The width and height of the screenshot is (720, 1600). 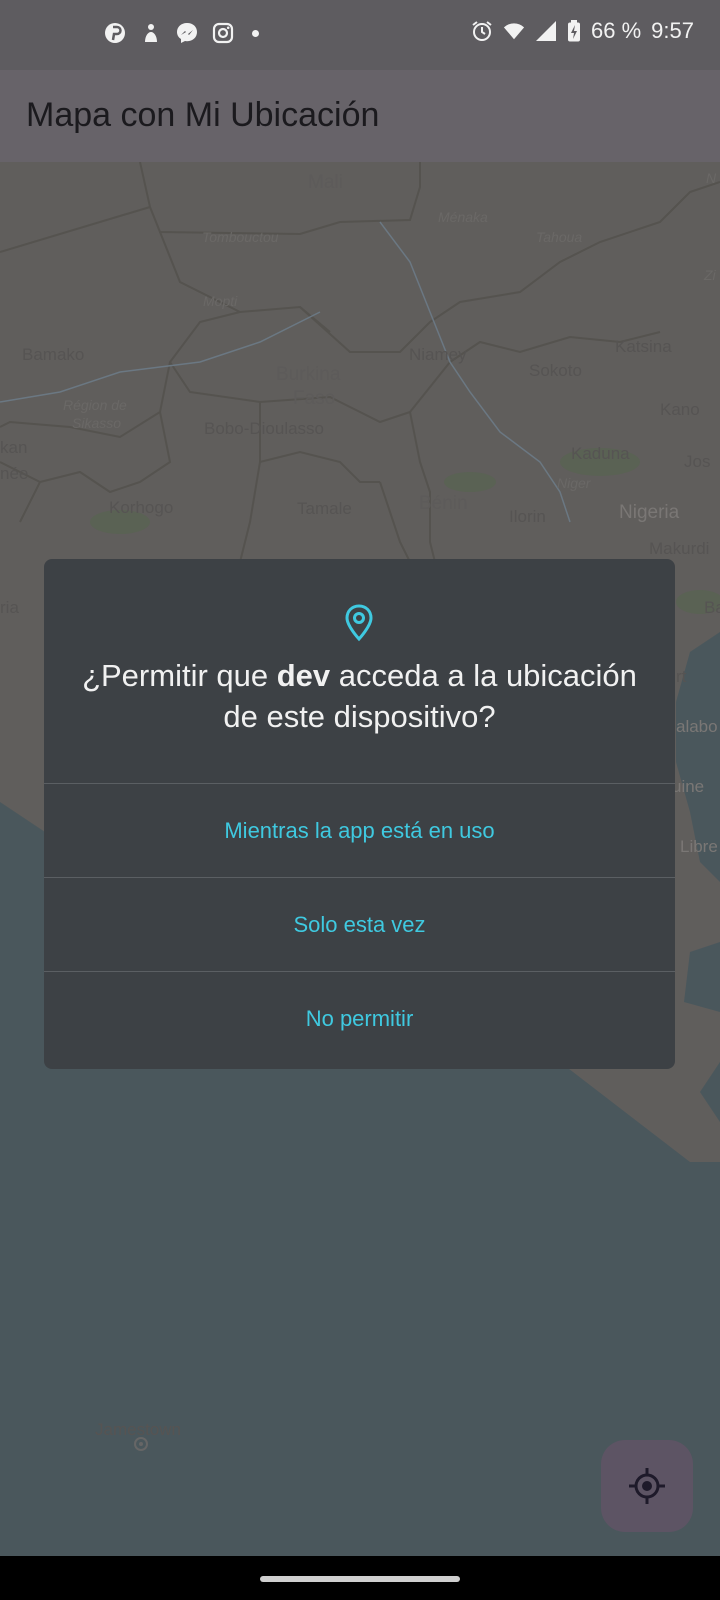 What do you see at coordinates (514, 31) in the screenshot?
I see `wifi-icon` at bounding box center [514, 31].